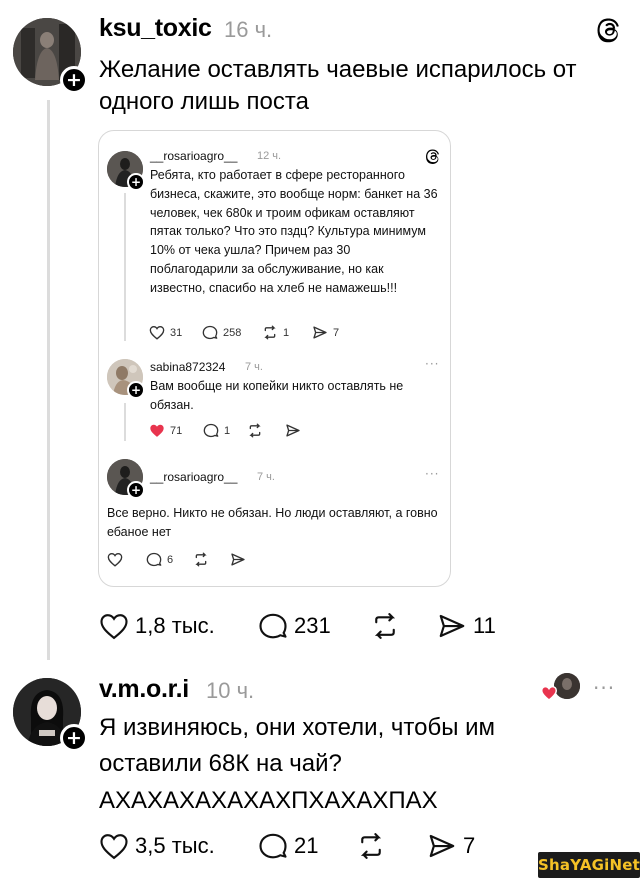 The height and width of the screenshot is (878, 640). Describe the element at coordinates (248, 29) in the screenshot. I see `post-time: 16 ч.` at that location.